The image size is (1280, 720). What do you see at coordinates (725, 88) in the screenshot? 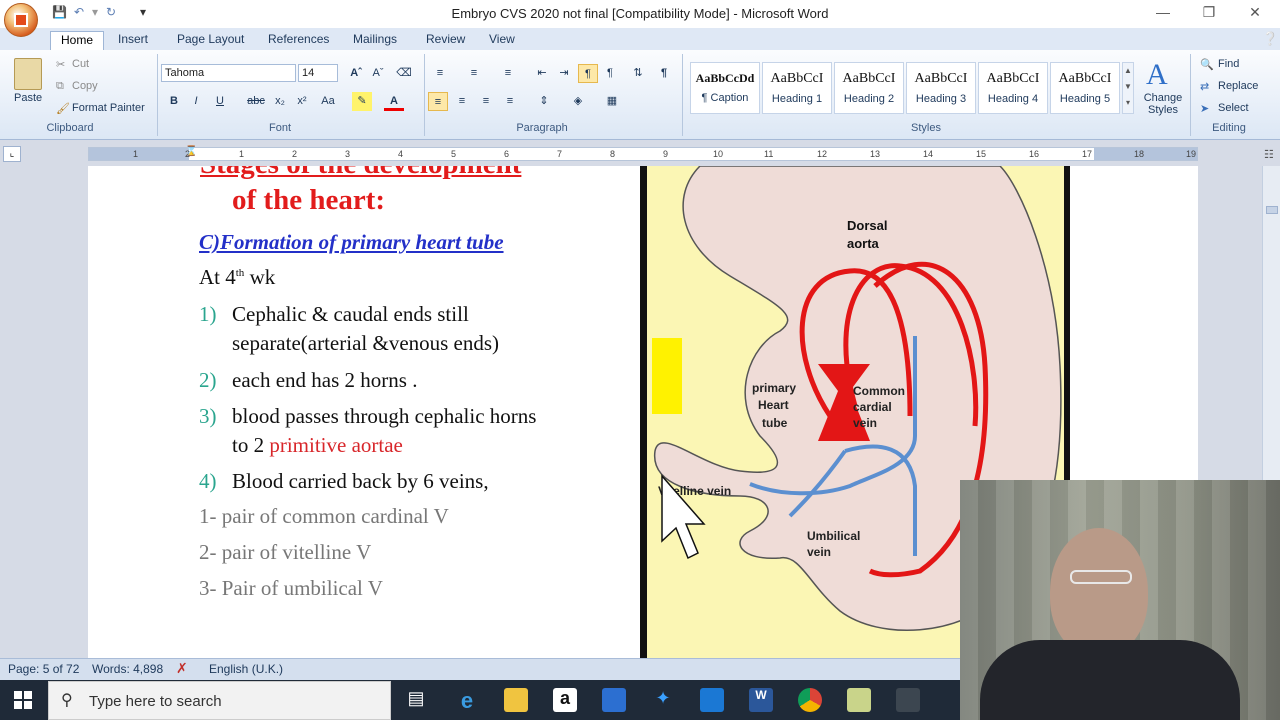
I see `style-caption: AaBbCcDd ¶ Caption` at bounding box center [725, 88].